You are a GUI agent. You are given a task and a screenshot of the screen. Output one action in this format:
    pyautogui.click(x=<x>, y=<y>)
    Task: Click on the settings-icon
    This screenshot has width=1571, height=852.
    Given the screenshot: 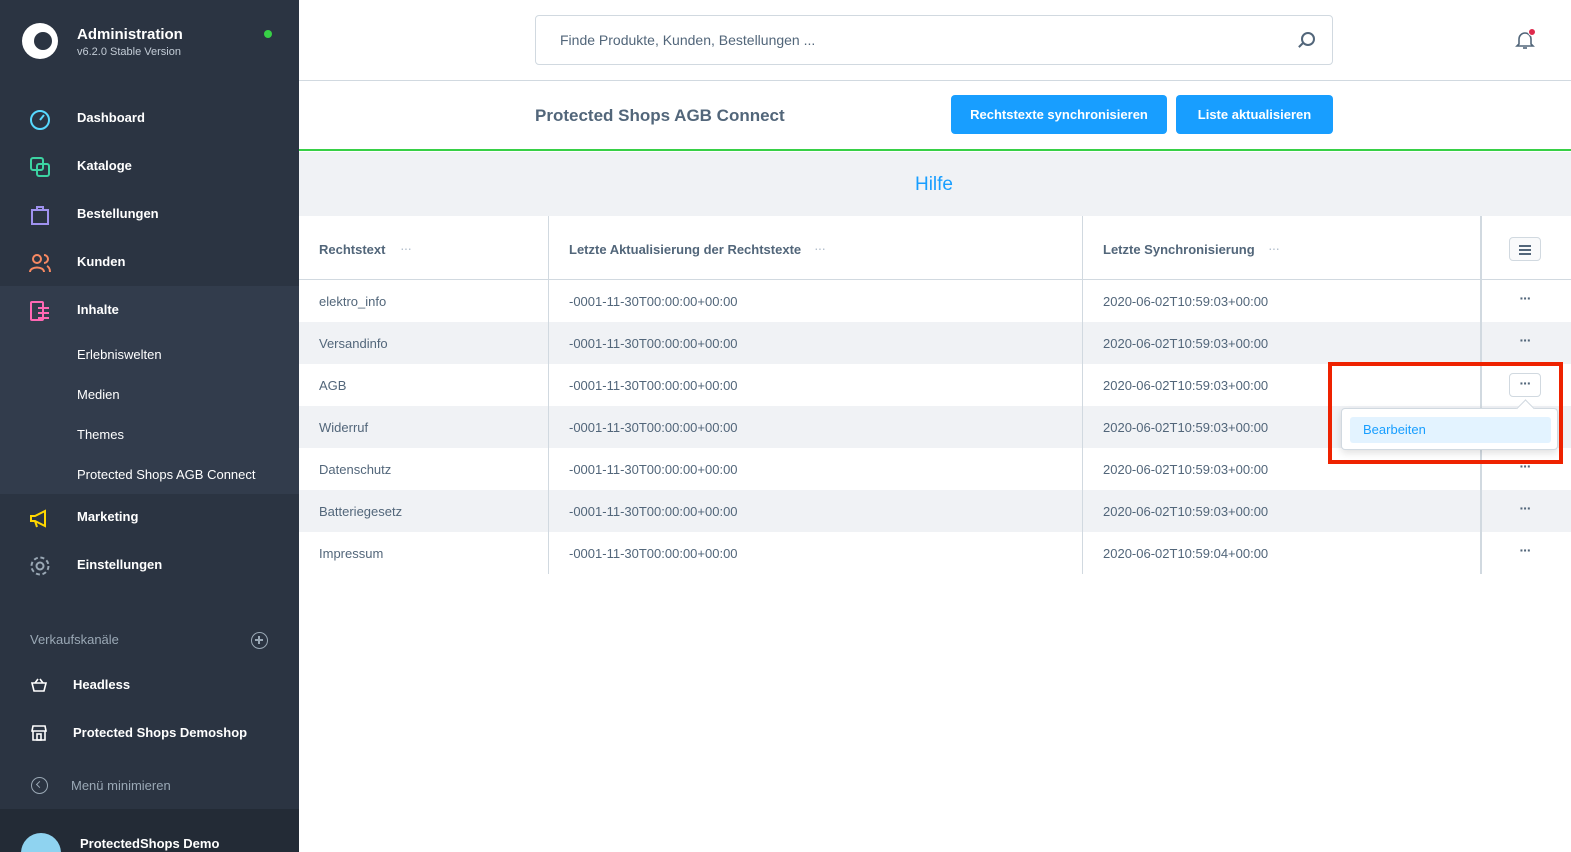 What is the action you would take?
    pyautogui.click(x=40, y=566)
    